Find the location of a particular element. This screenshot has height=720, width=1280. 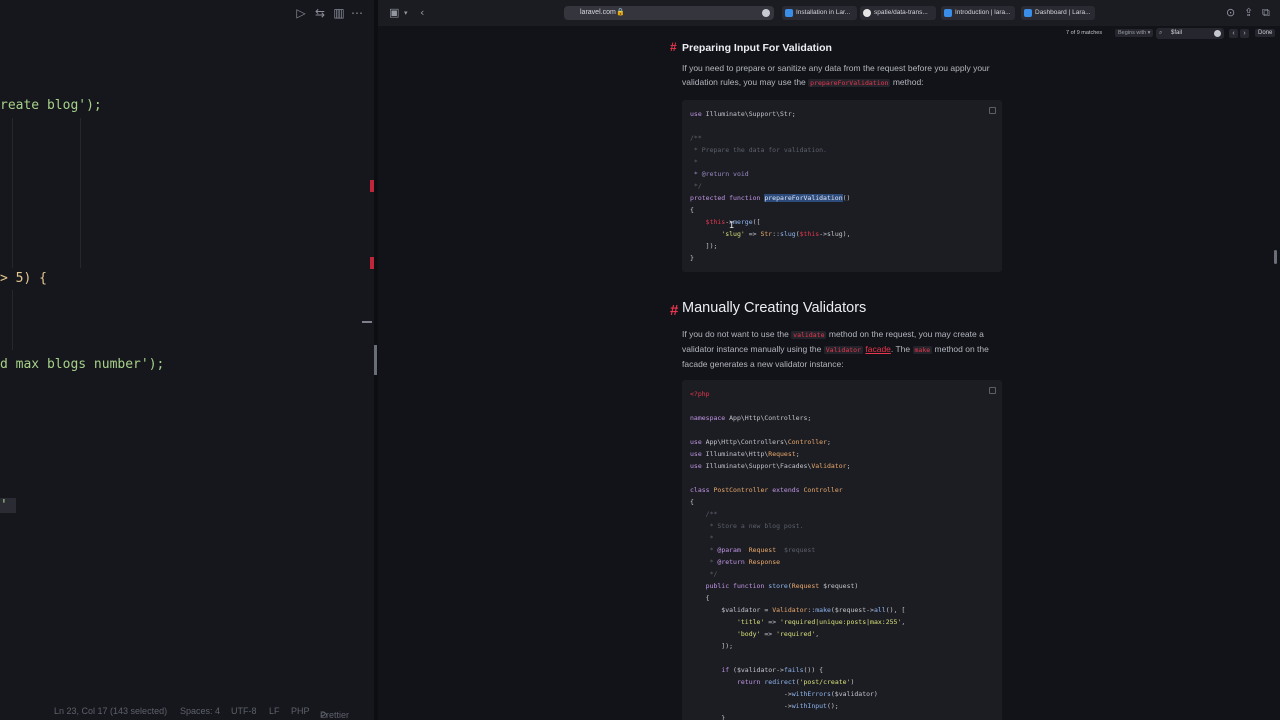

downloads-icon: ⊙ is located at coordinates (1230, 13).